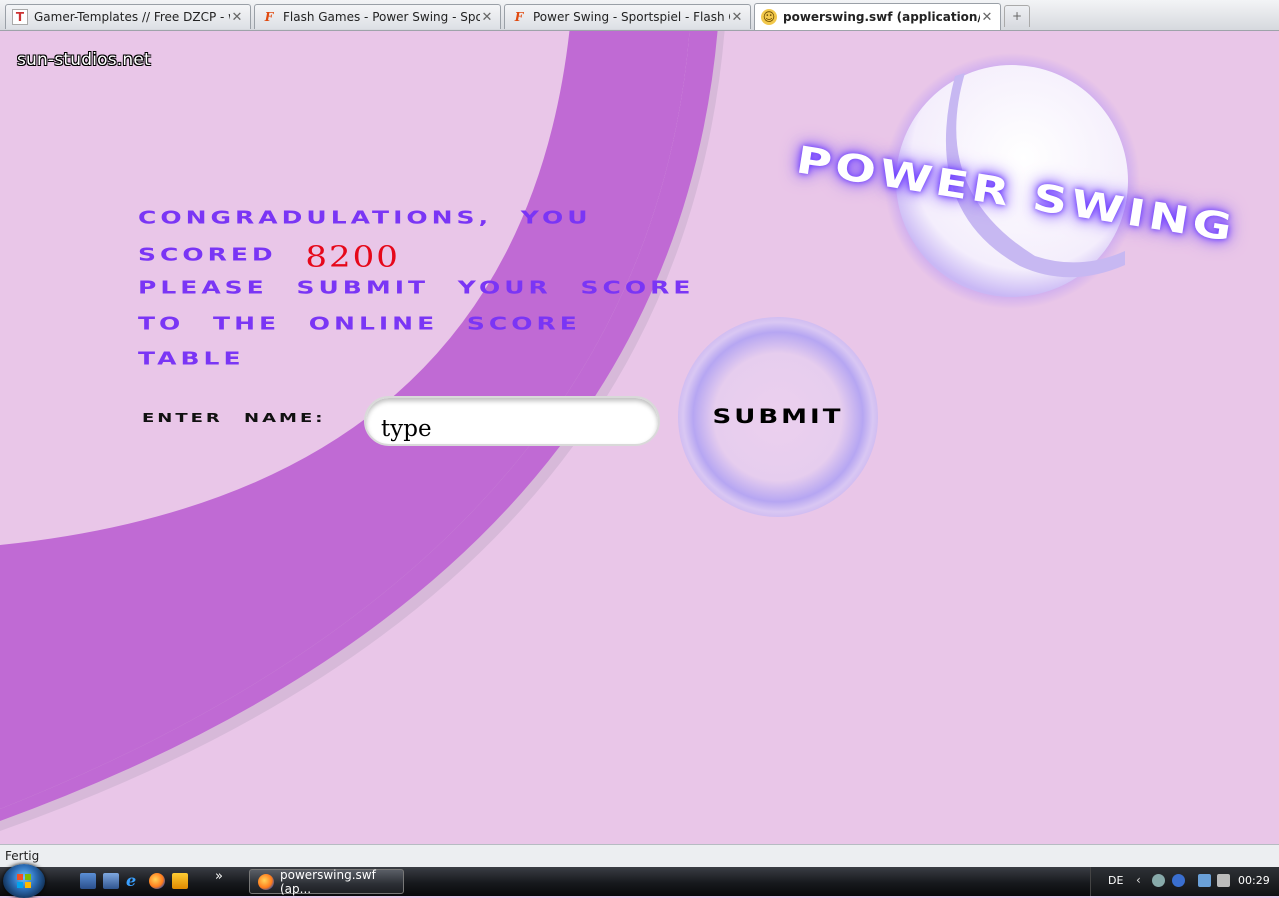 This screenshot has height=898, width=1279. I want to click on scored-label: SCORED, so click(207, 255).